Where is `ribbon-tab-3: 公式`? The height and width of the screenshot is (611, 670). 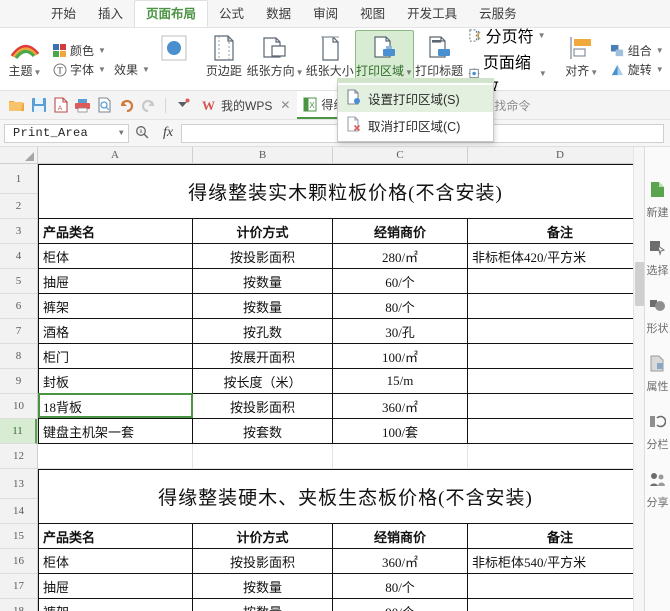
ribbon-tab-3: 公式 is located at coordinates (231, 14).